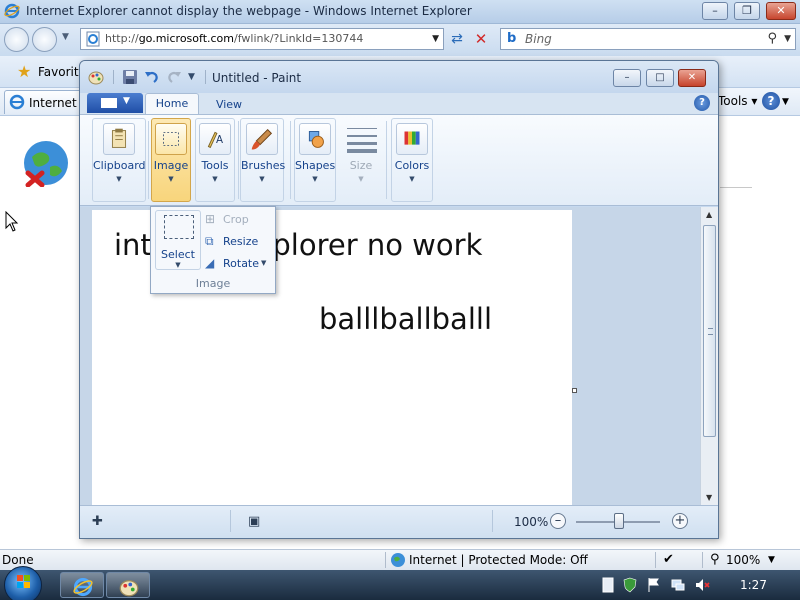 The image size is (800, 600). What do you see at coordinates (772, 38) in the screenshot?
I see `search-icon: ⚲` at bounding box center [772, 38].